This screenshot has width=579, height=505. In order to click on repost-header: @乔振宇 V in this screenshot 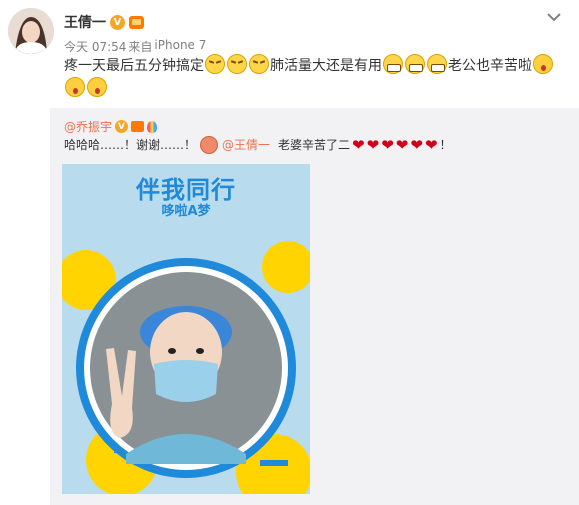, I will do `click(111, 126)`.